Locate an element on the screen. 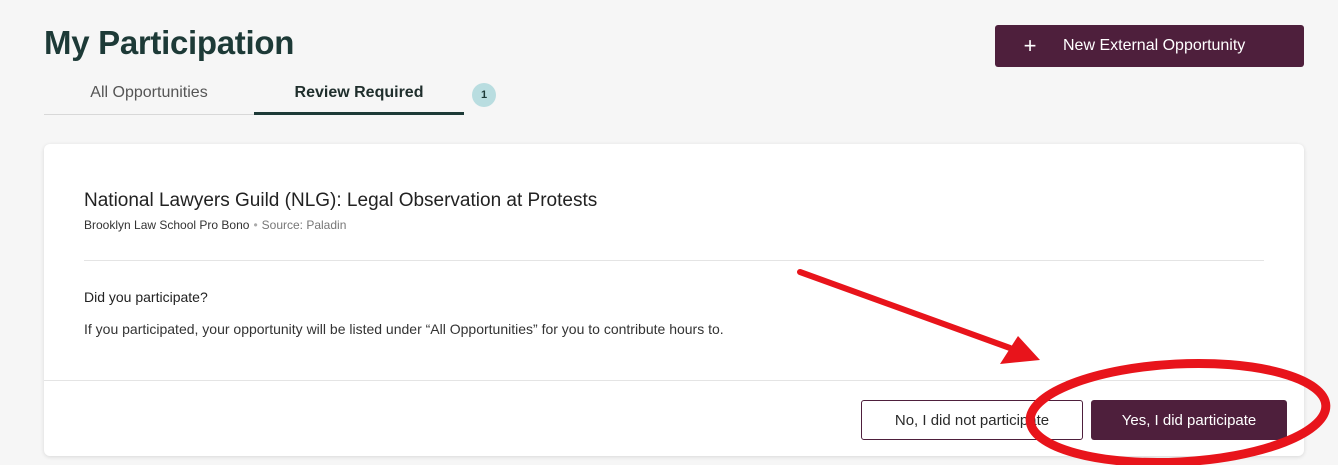 The height and width of the screenshot is (465, 1338). opportunity-source: Source: Paladin is located at coordinates (304, 225).